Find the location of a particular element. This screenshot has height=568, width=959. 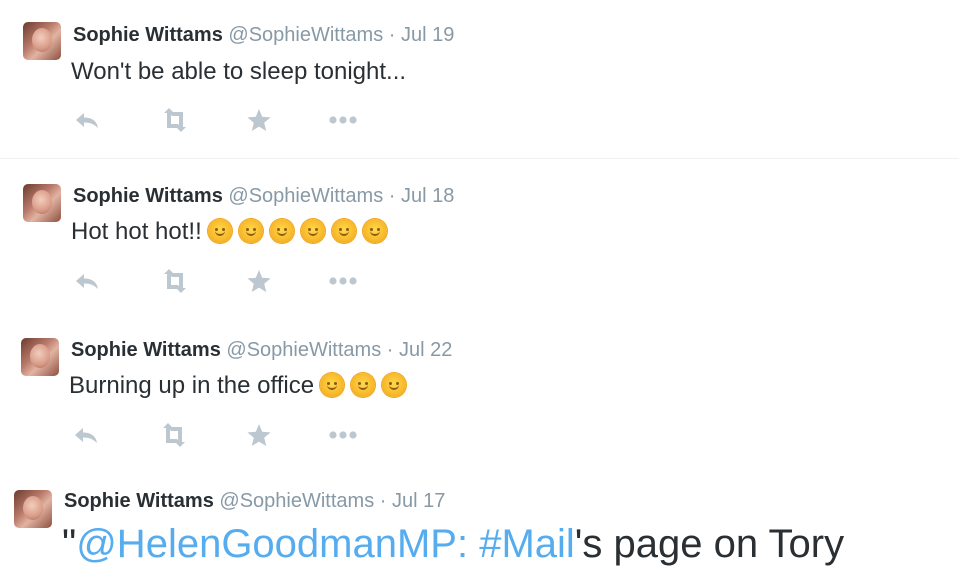

tweet-text-rest: 's page on Tory is located at coordinates (709, 544).